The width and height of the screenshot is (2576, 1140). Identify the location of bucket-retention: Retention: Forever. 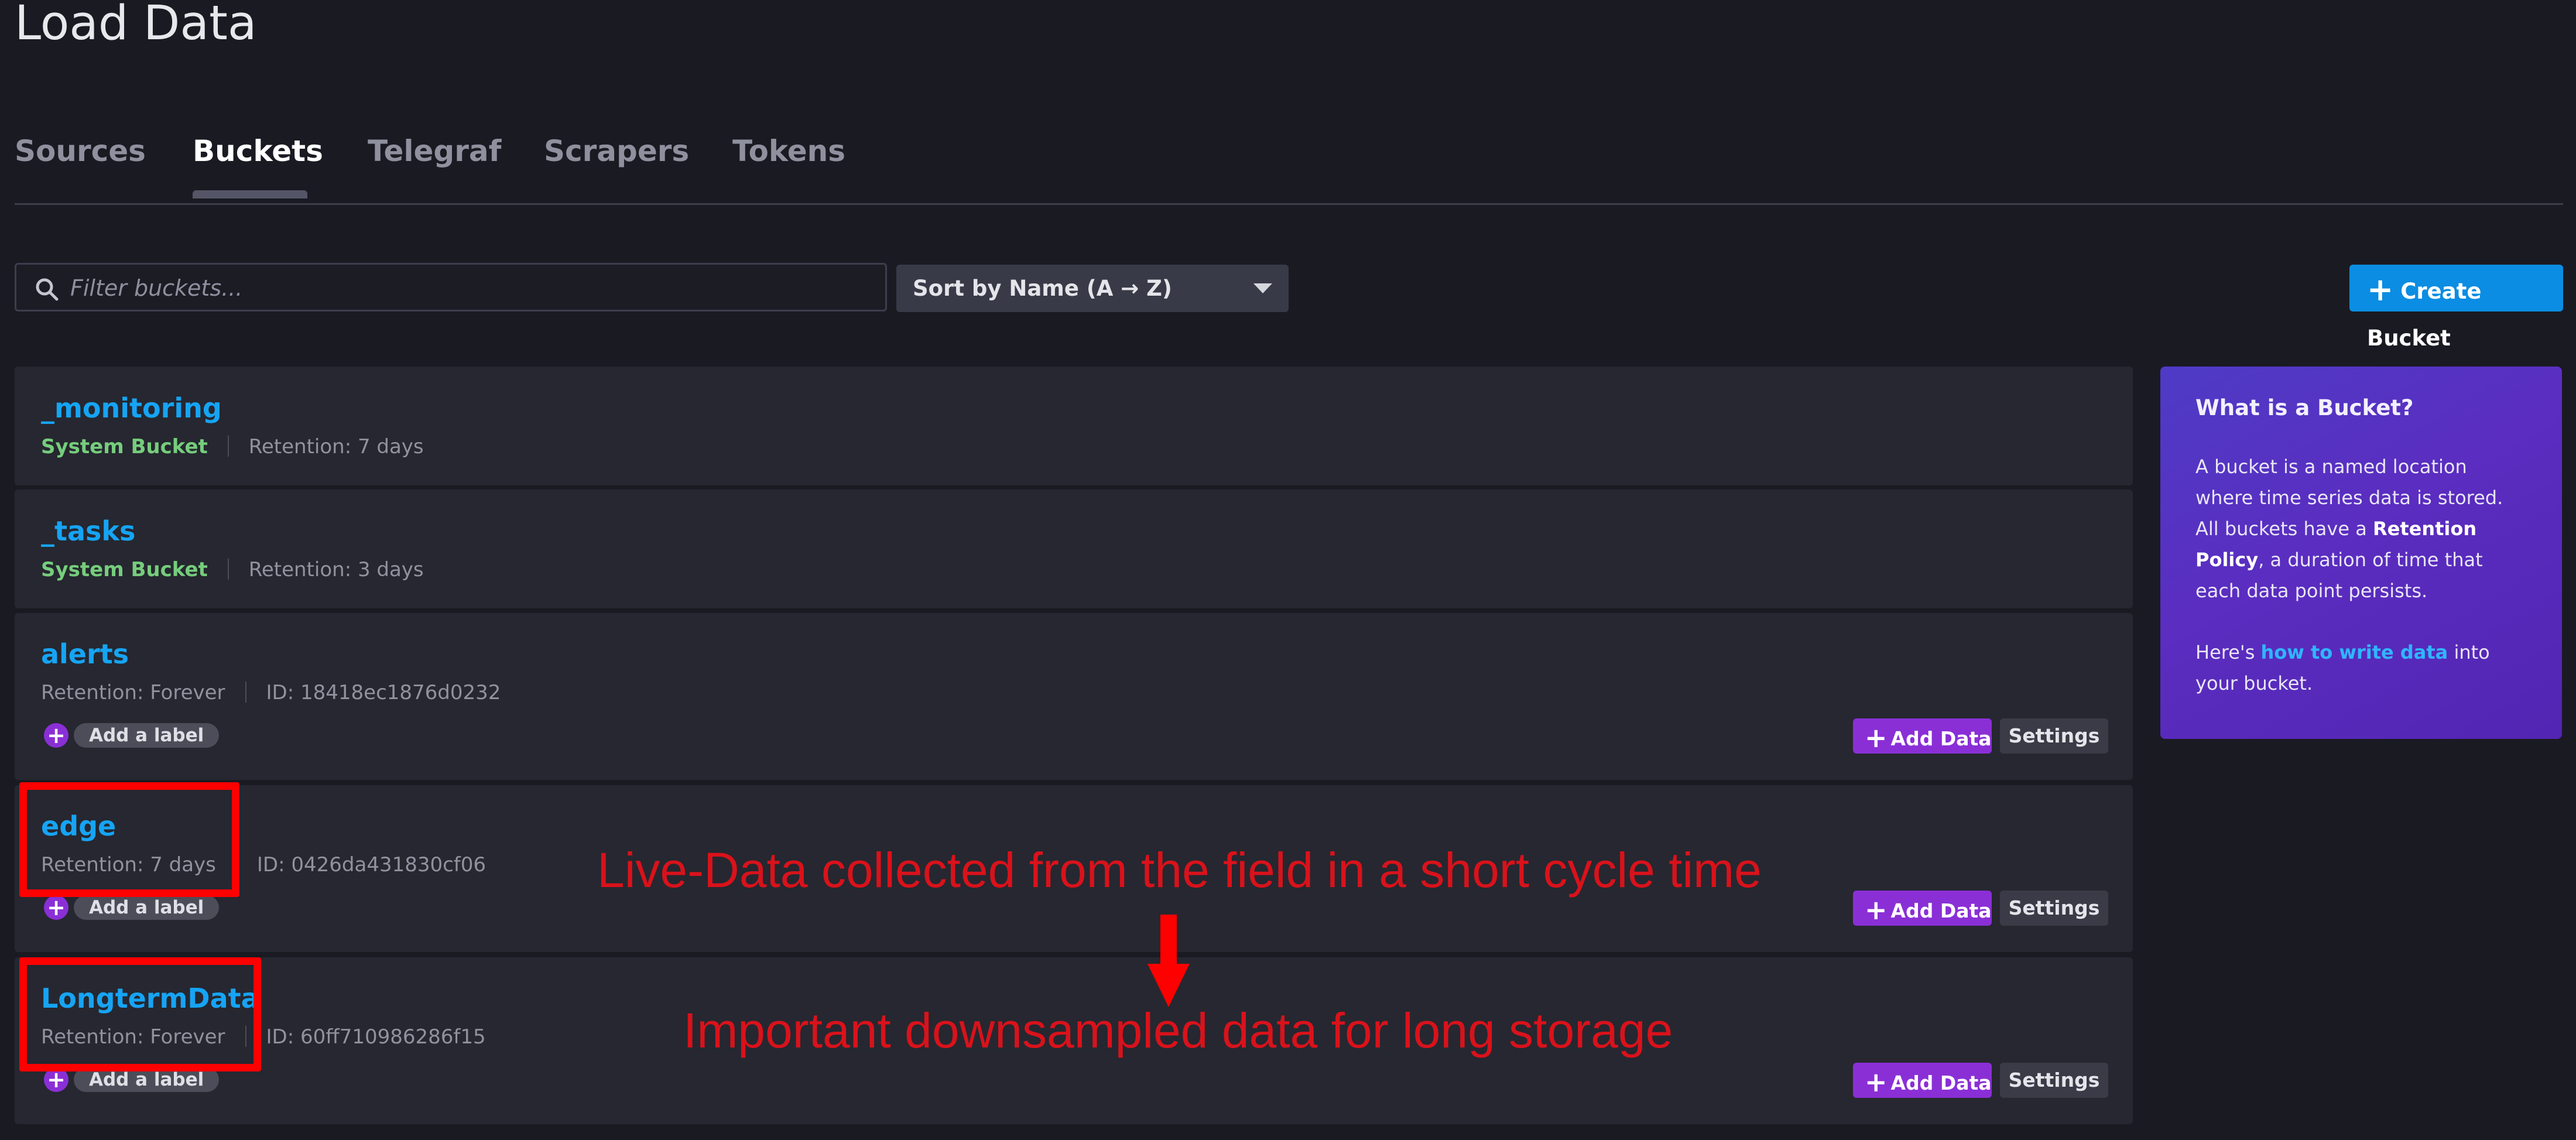
(133, 692).